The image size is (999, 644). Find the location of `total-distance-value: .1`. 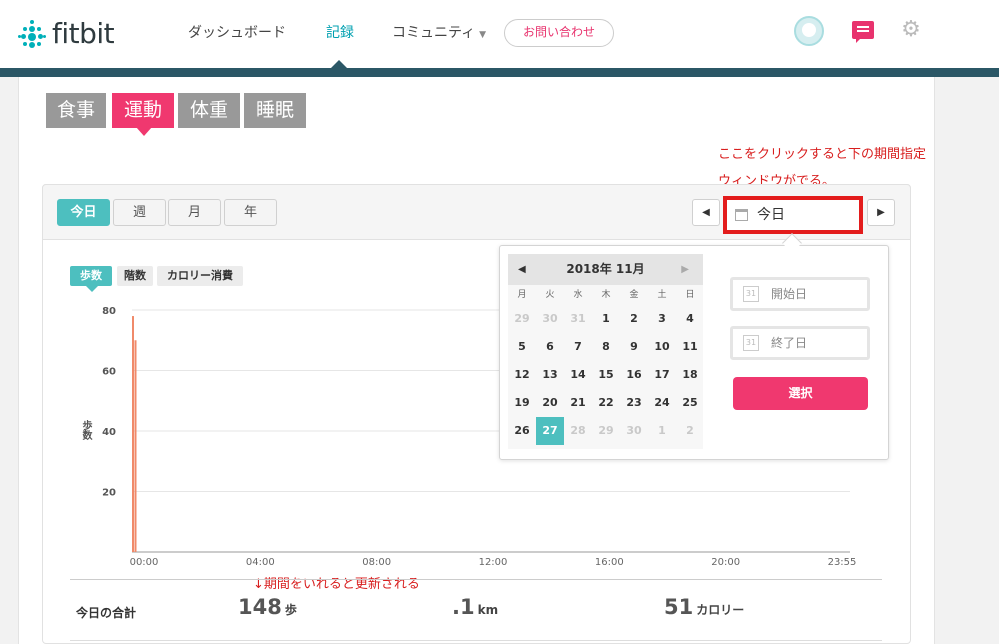

total-distance-value: .1 is located at coordinates (463, 607).